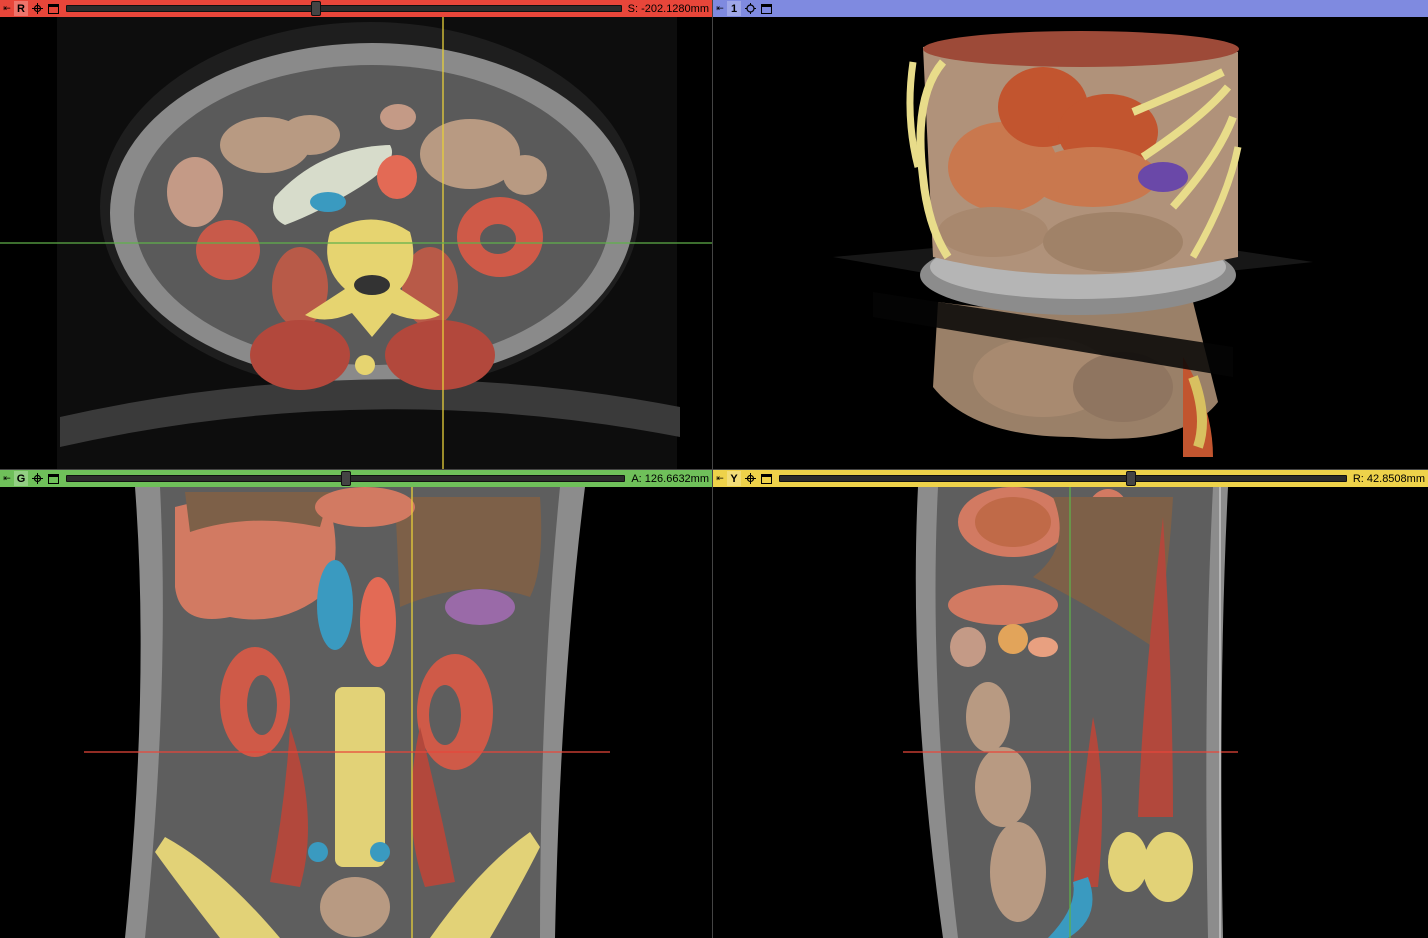 The image size is (1428, 938). Describe the element at coordinates (670, 478) in the screenshot. I see `green-slice-offset-value: A: 126.6632mm` at that location.